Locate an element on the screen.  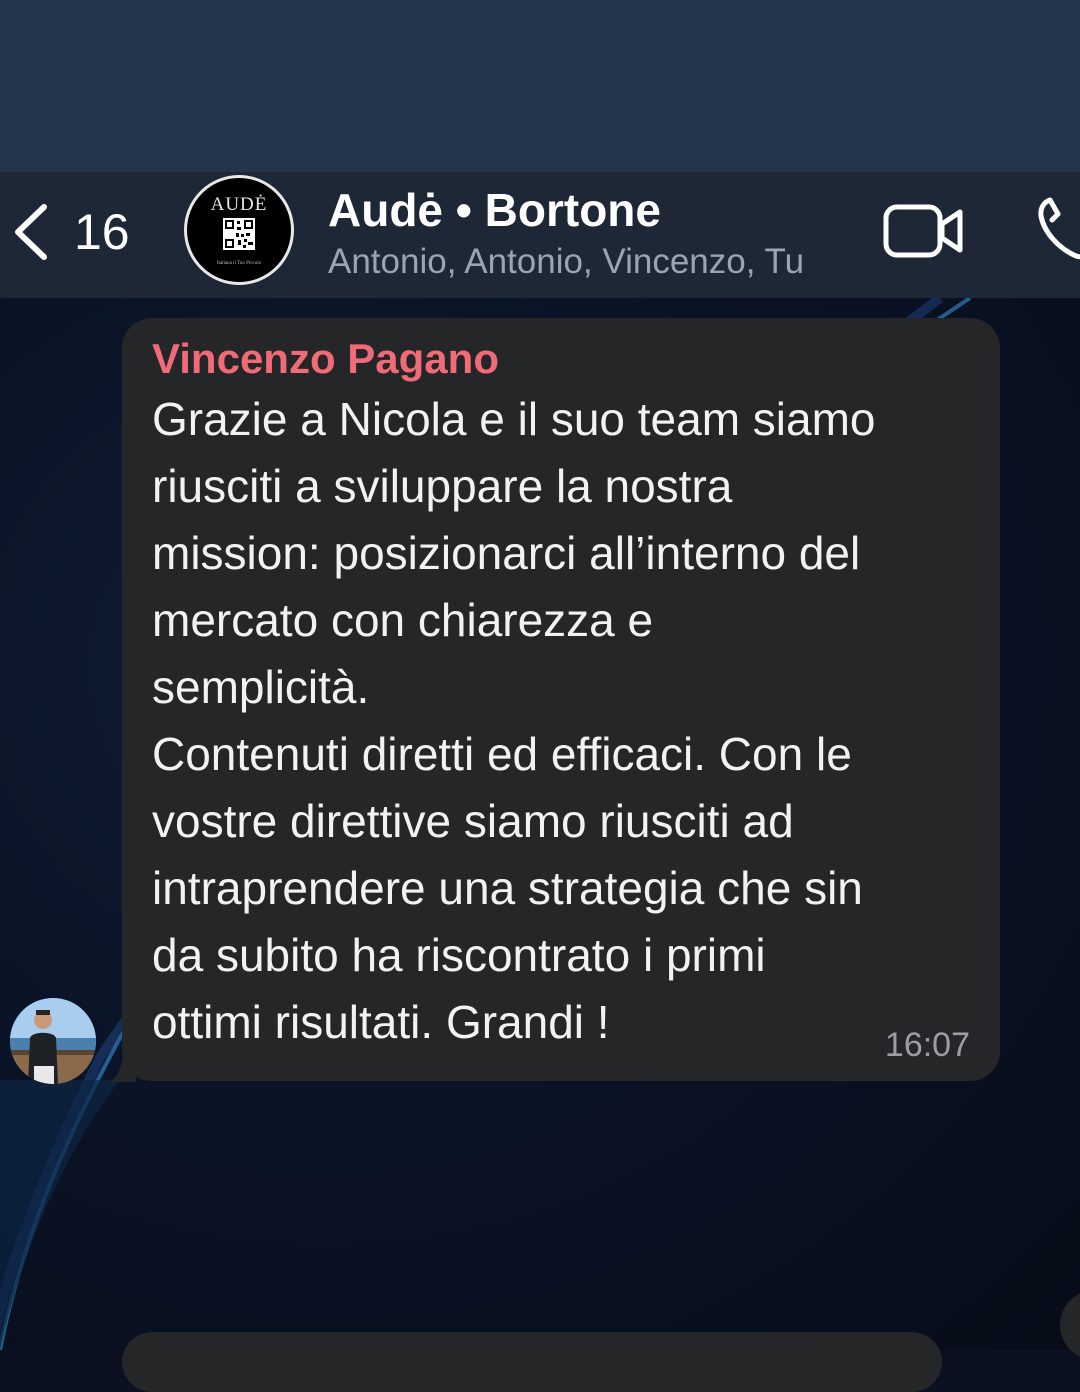
video-camera-icon is located at coordinates (923, 231).